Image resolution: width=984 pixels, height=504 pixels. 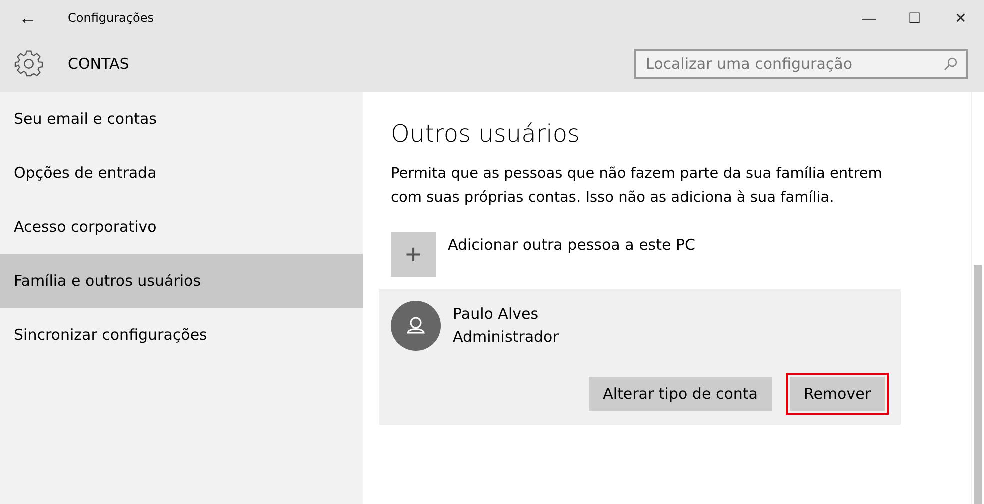 What do you see at coordinates (951, 64) in the screenshot?
I see `search-icon` at bounding box center [951, 64].